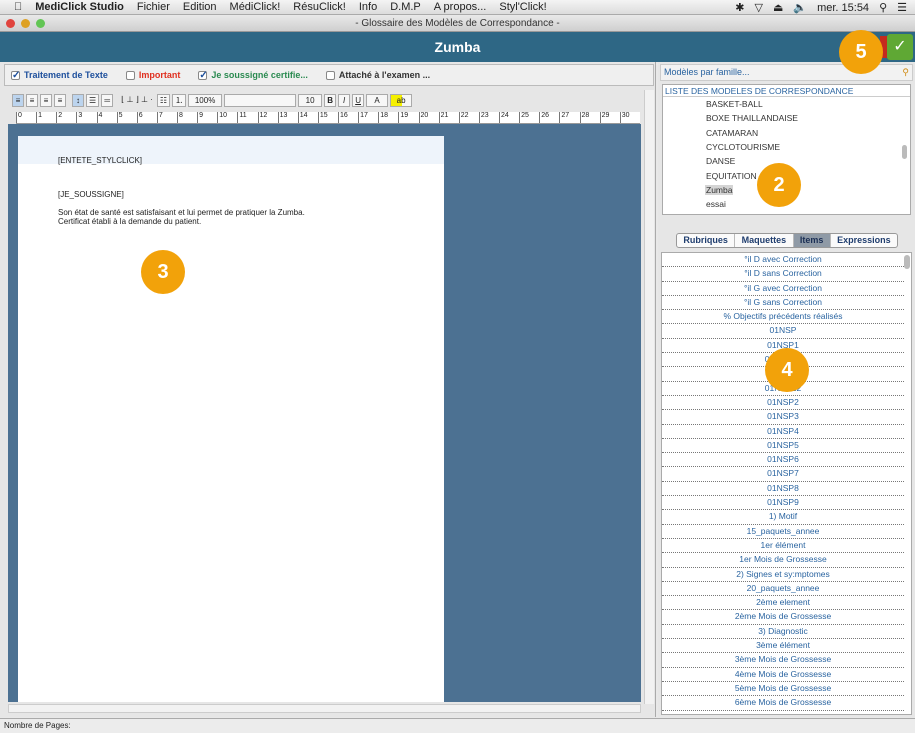 The height and width of the screenshot is (733, 915). Describe the element at coordinates (401, 100) in the screenshot. I see `highlight-button: ab` at that location.